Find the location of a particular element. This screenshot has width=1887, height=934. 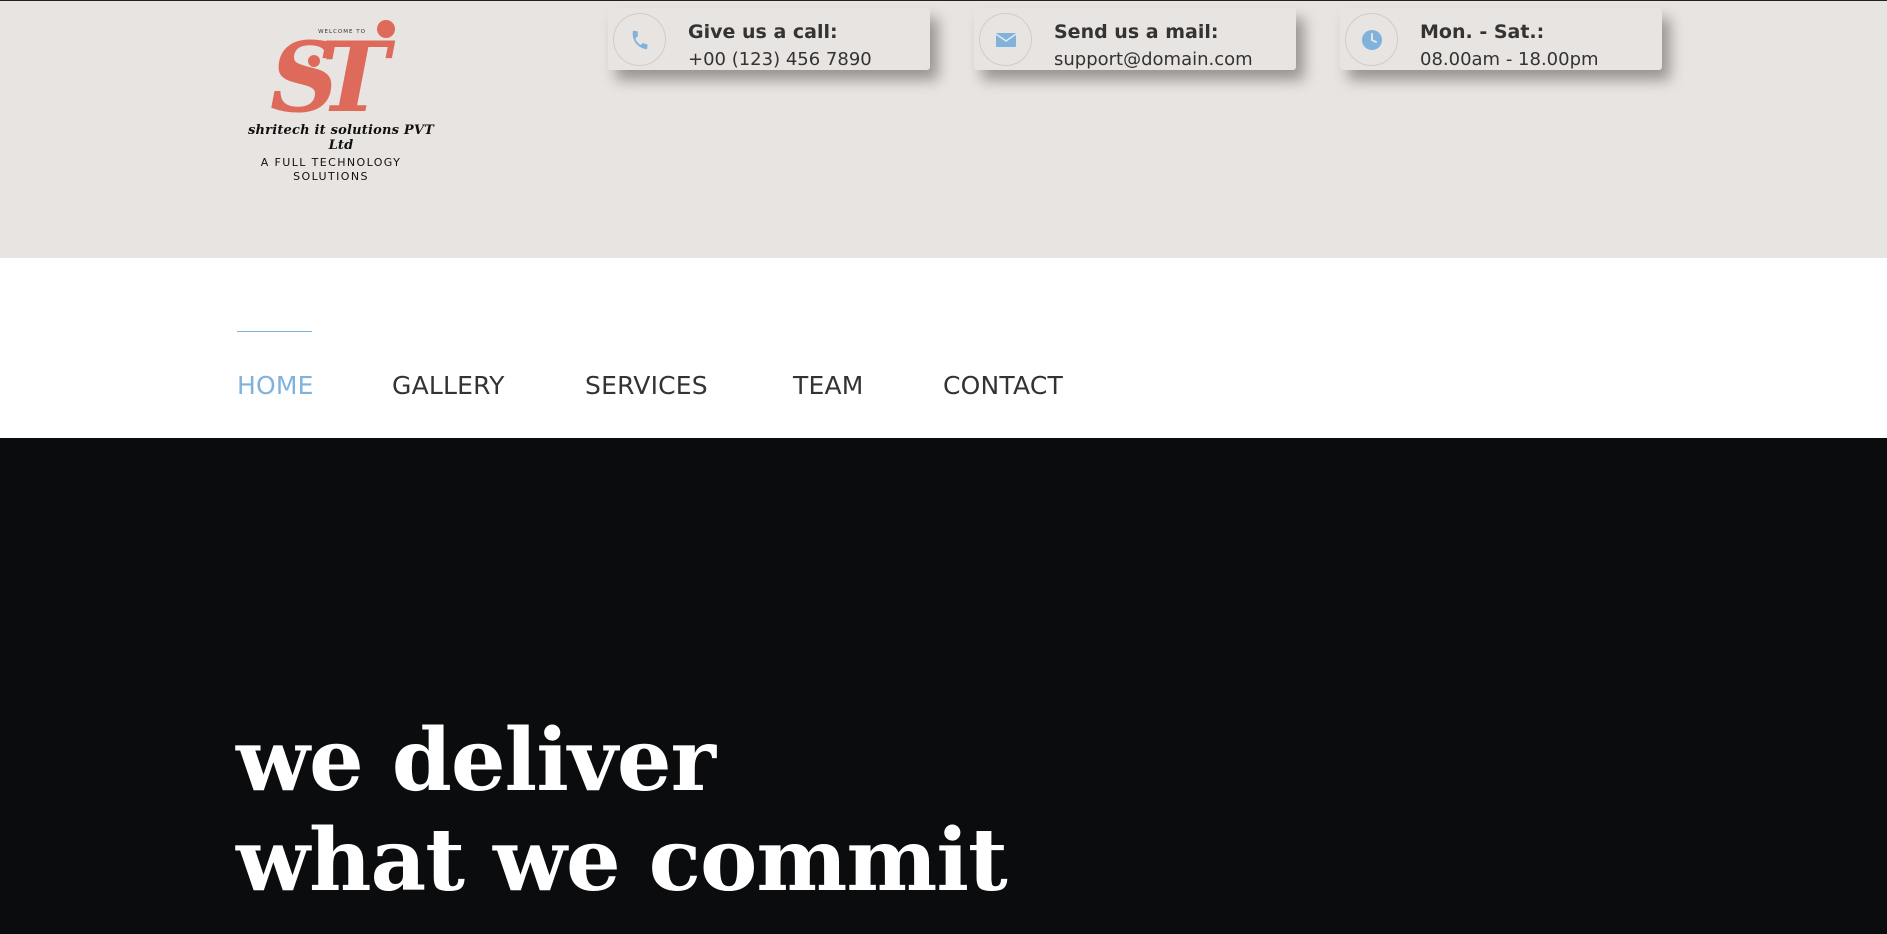

logo-st-mark: S T is located at coordinates (333, 69).